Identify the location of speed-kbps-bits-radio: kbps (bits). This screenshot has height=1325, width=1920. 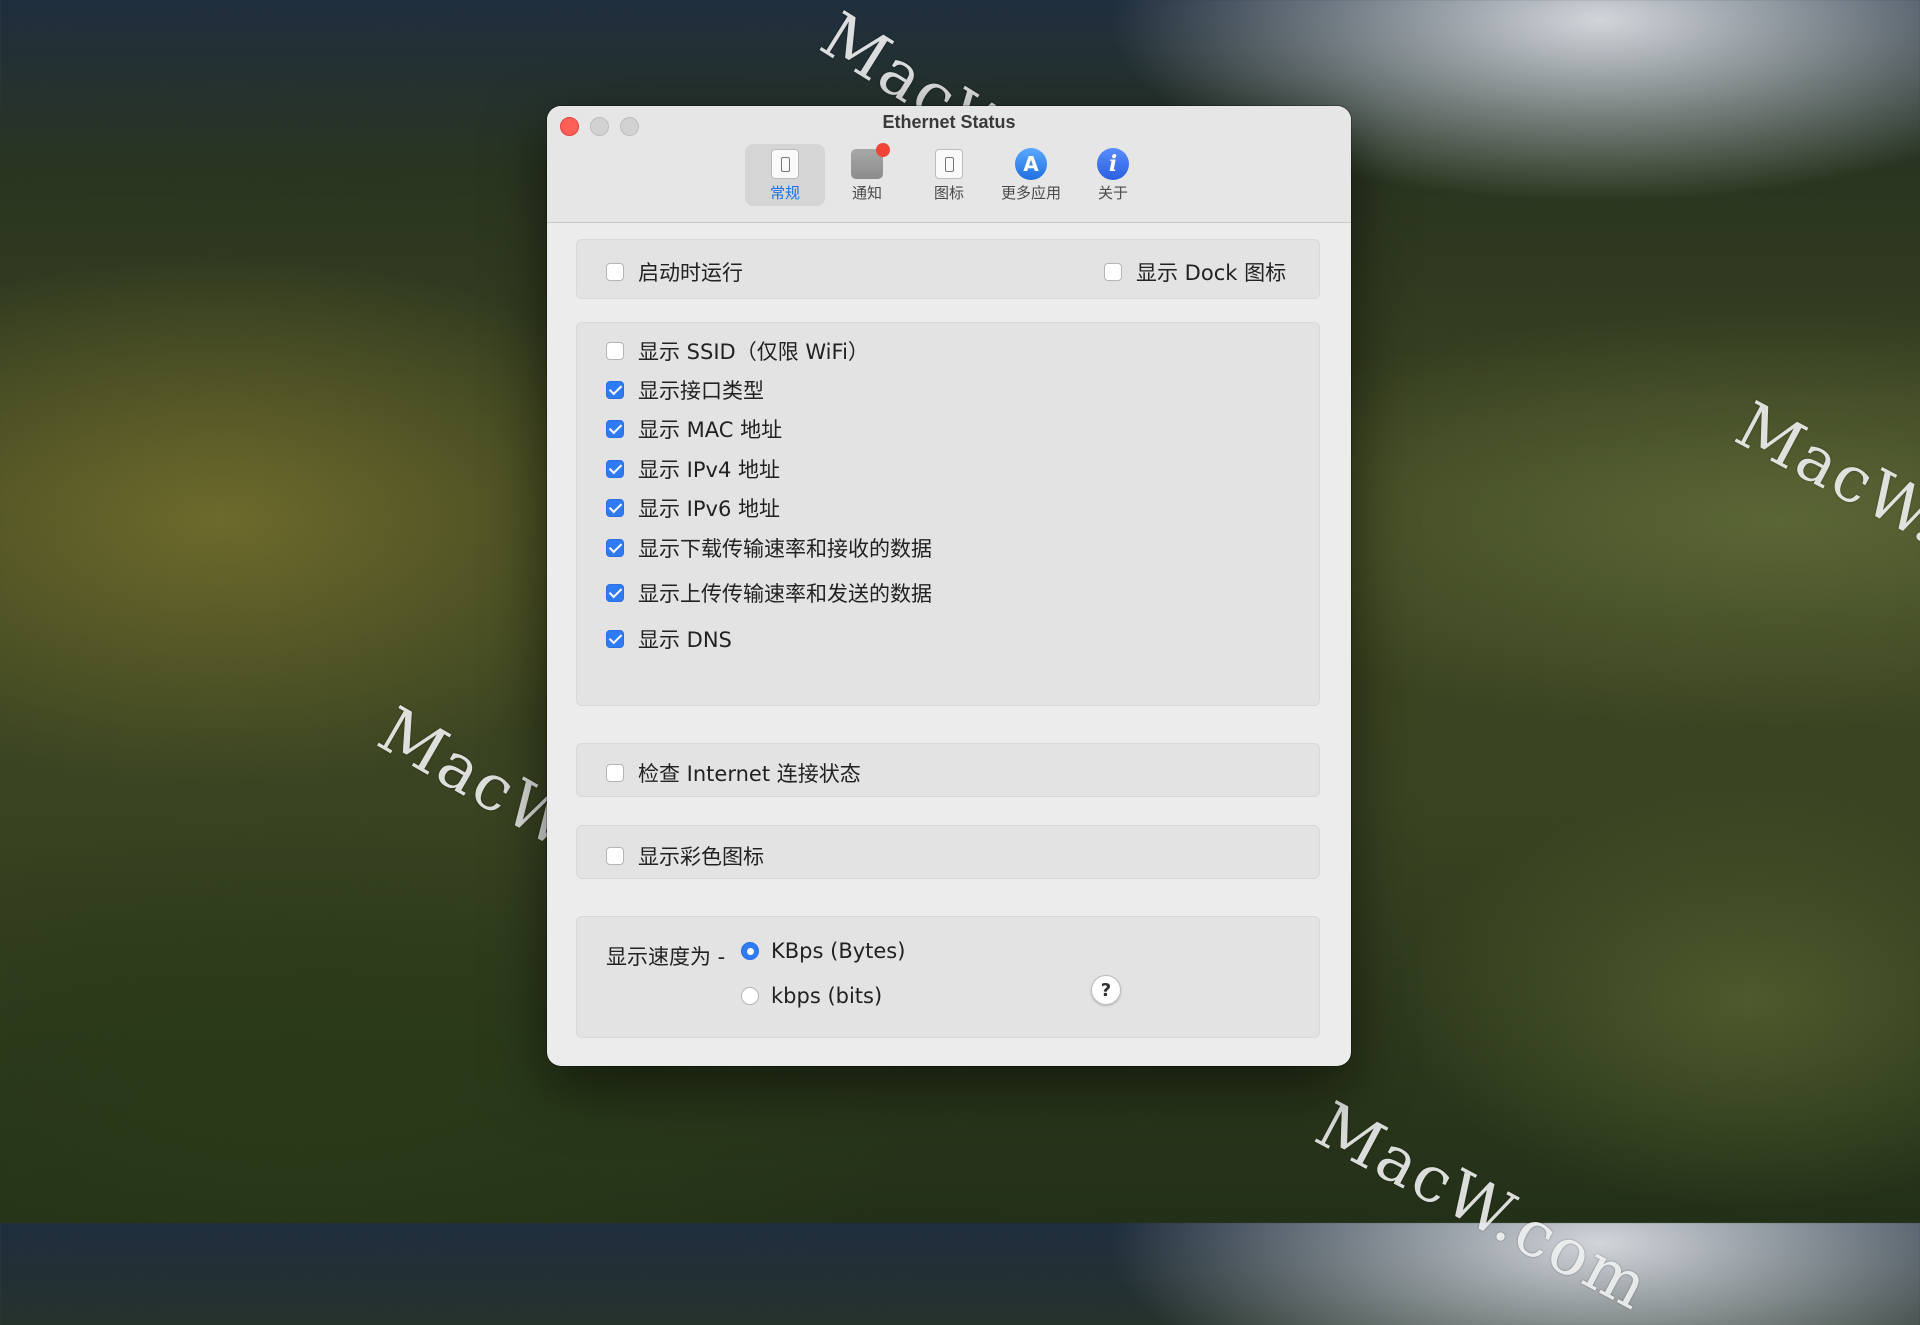
(811, 996).